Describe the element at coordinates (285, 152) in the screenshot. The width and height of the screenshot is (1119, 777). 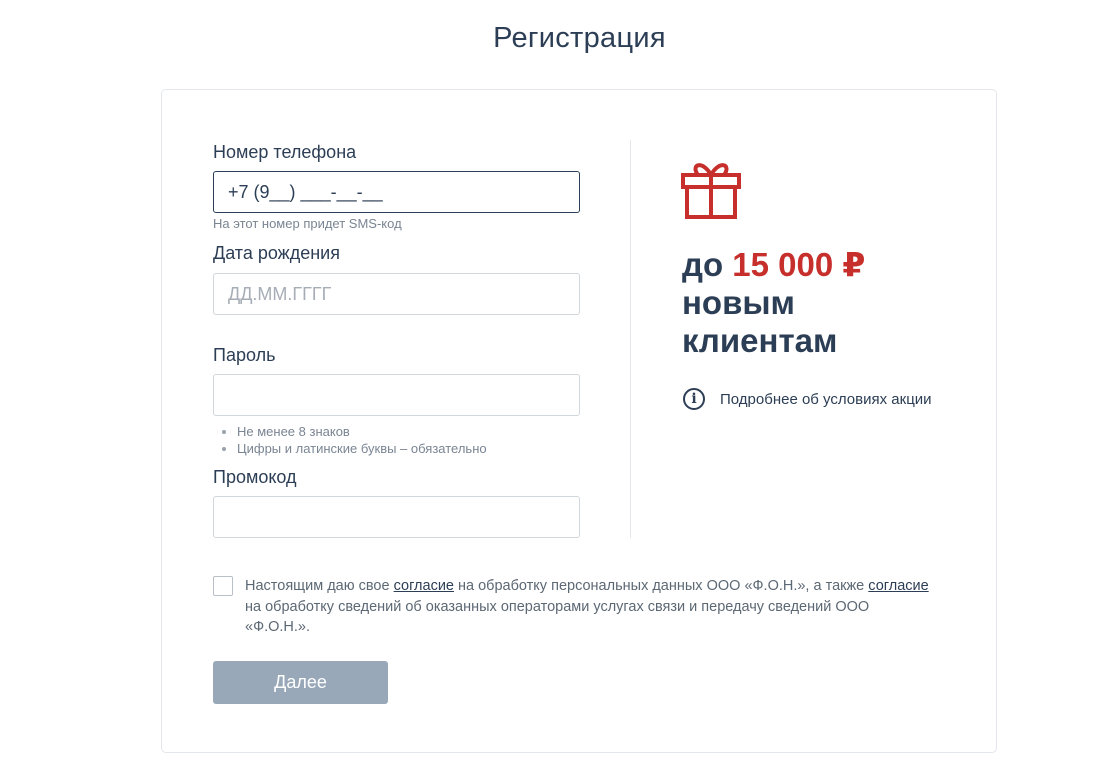
I see `phone-label: Номер телефона` at that location.